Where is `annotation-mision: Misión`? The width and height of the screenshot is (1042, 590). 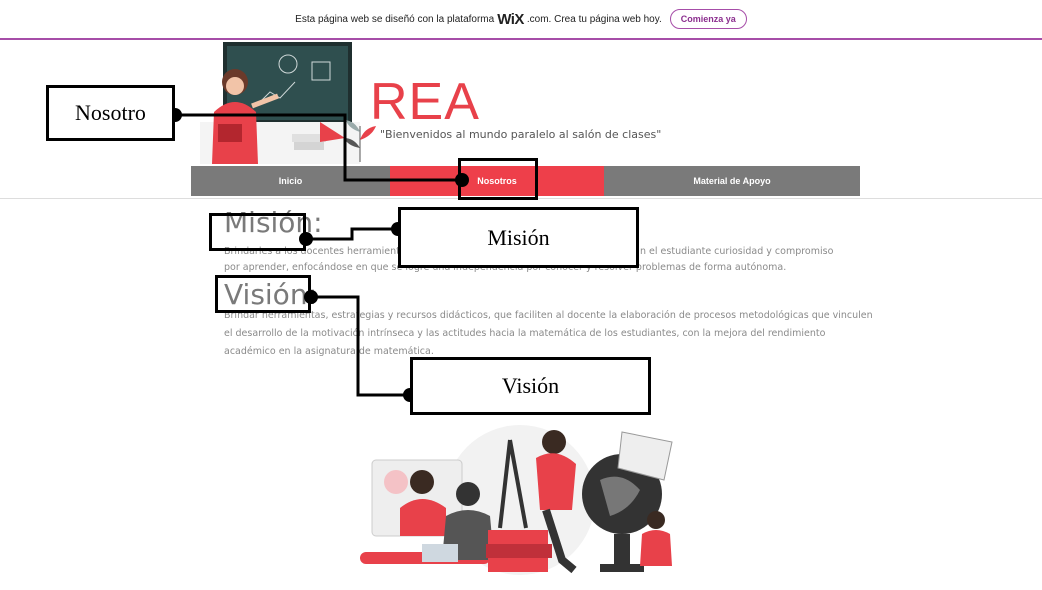 annotation-mision: Misión is located at coordinates (518, 237).